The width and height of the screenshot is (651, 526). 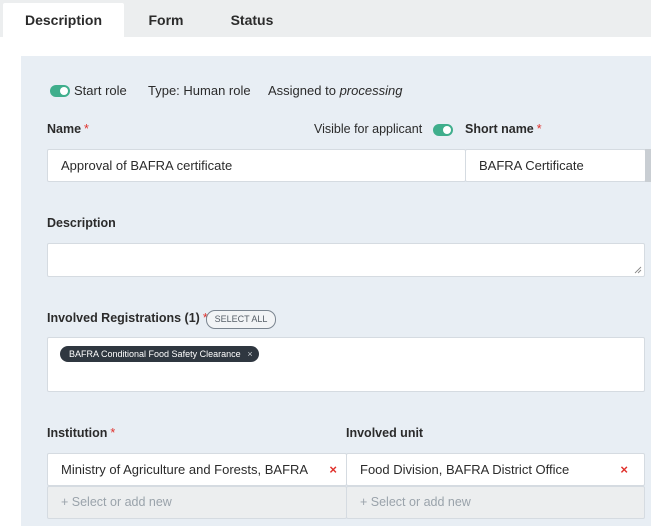 I want to click on scrollbar-thumb, so click(x=648, y=165).